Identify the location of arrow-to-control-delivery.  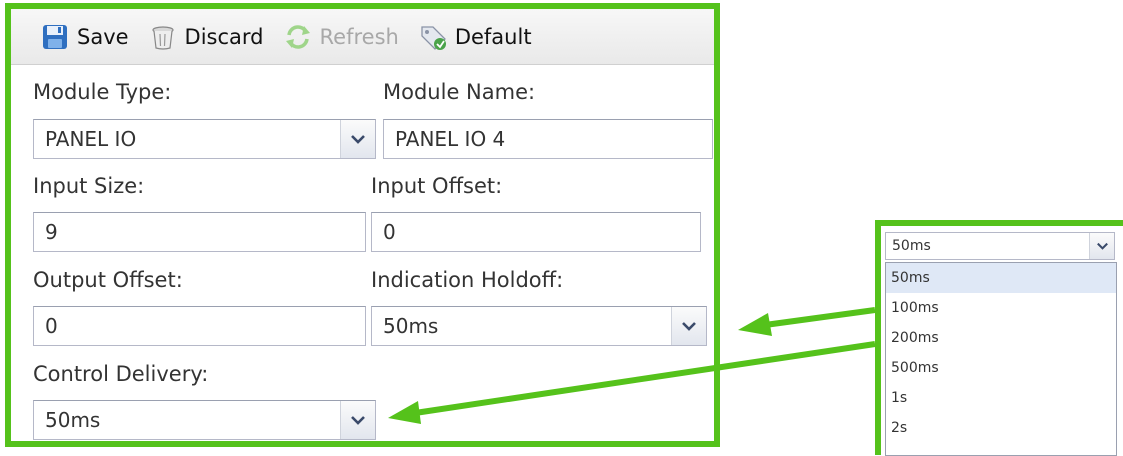
(632, 382).